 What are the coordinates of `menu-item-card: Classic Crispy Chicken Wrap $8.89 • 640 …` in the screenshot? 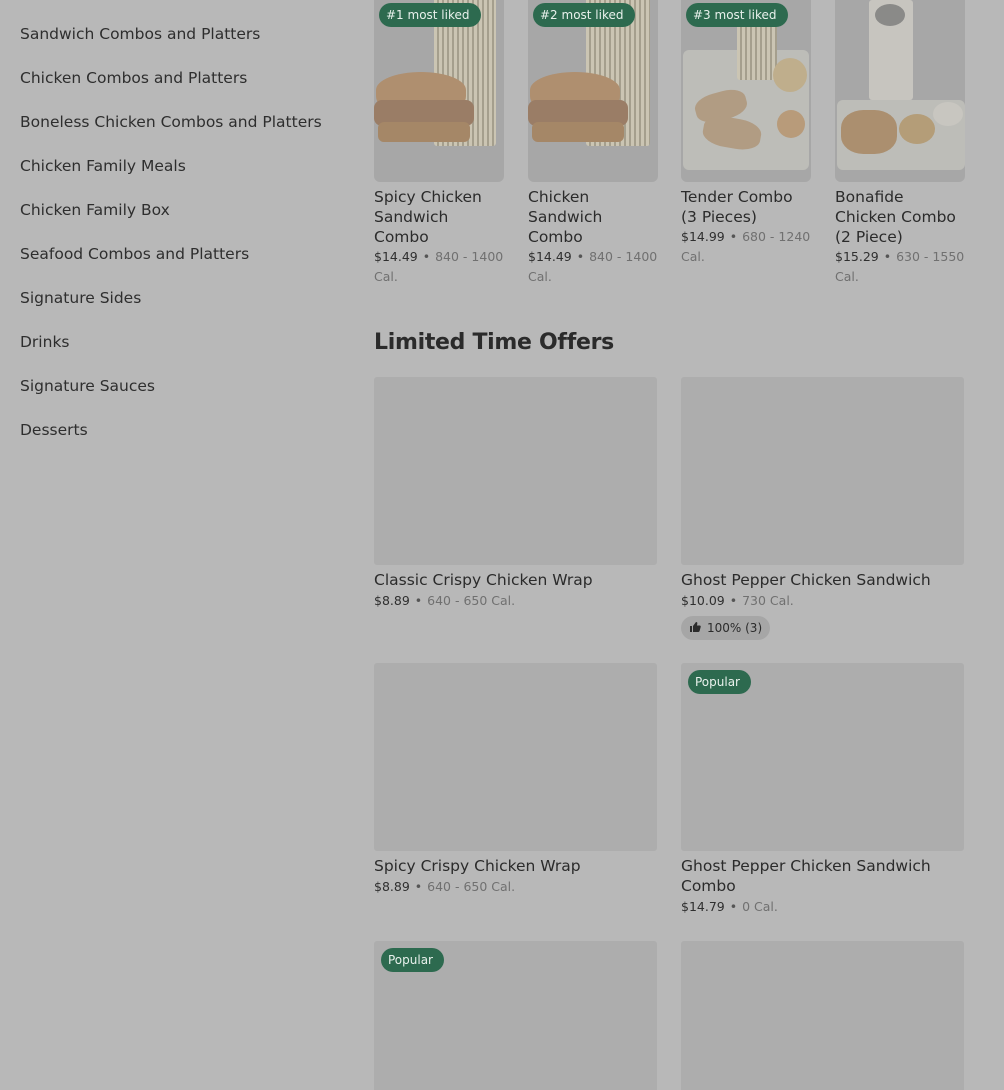 It's located at (515, 494).